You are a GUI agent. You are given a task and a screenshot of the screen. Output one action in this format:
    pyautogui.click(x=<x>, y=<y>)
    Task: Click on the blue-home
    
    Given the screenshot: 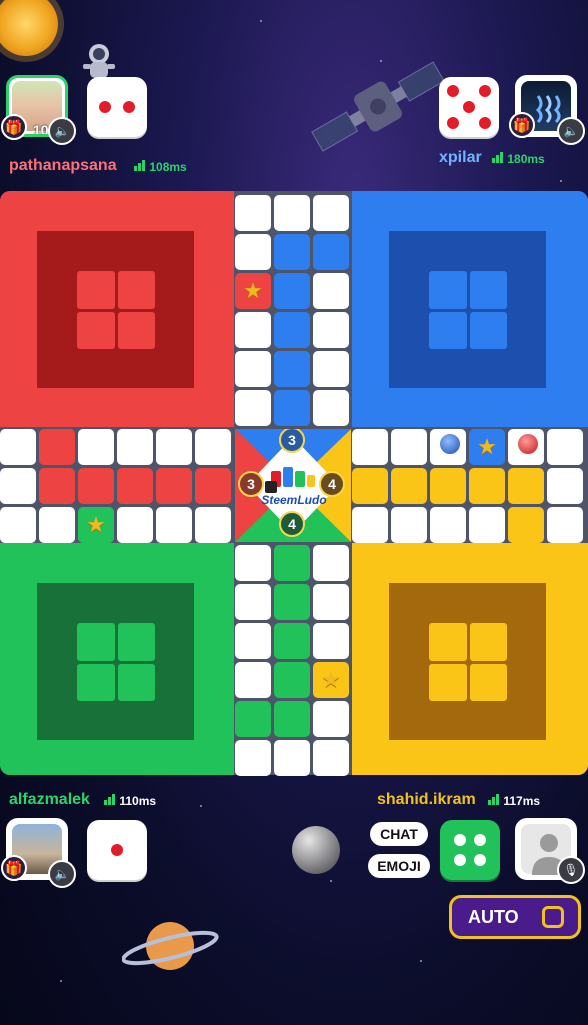 What is the action you would take?
    pyautogui.click(x=470, y=309)
    